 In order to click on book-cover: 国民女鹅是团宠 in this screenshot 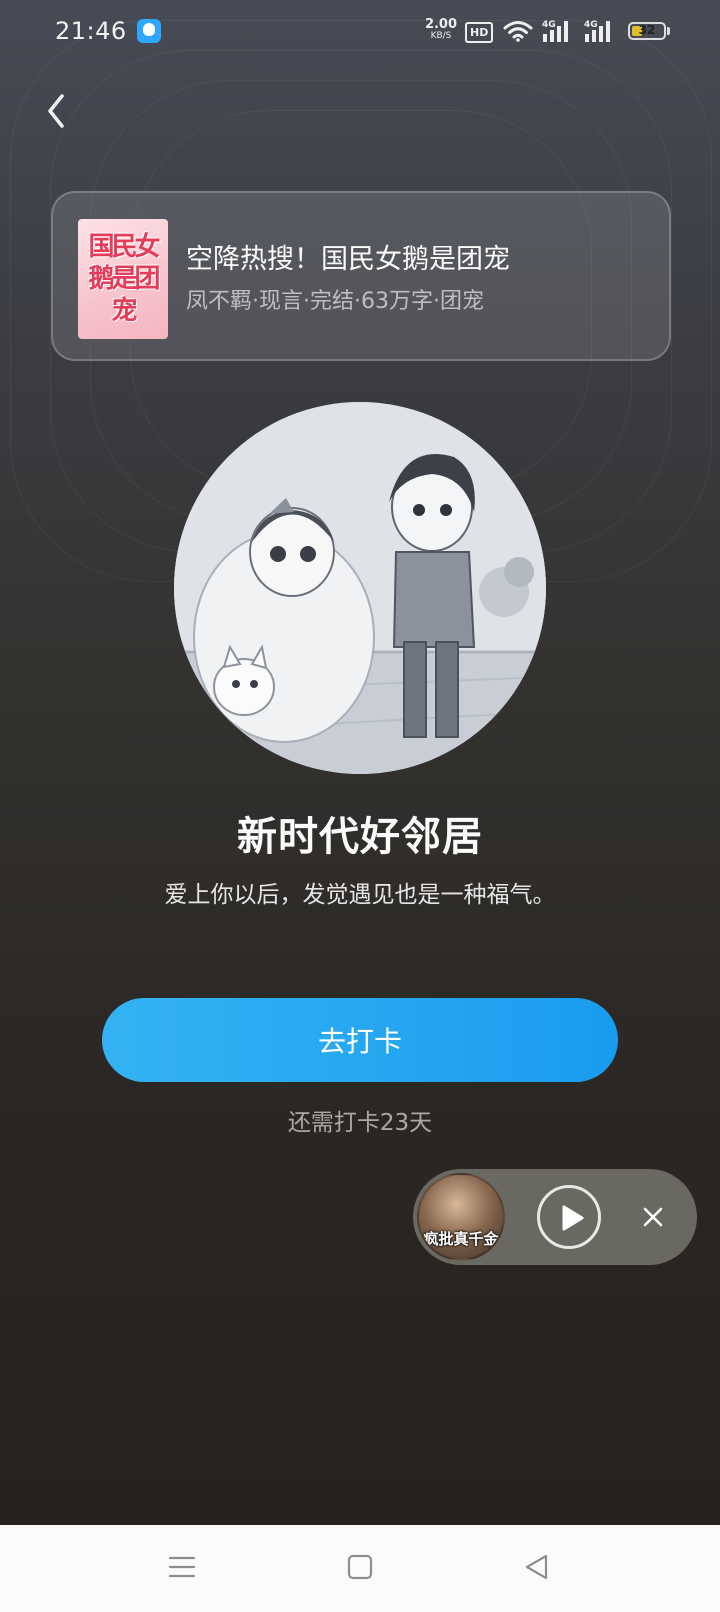, I will do `click(123, 279)`.